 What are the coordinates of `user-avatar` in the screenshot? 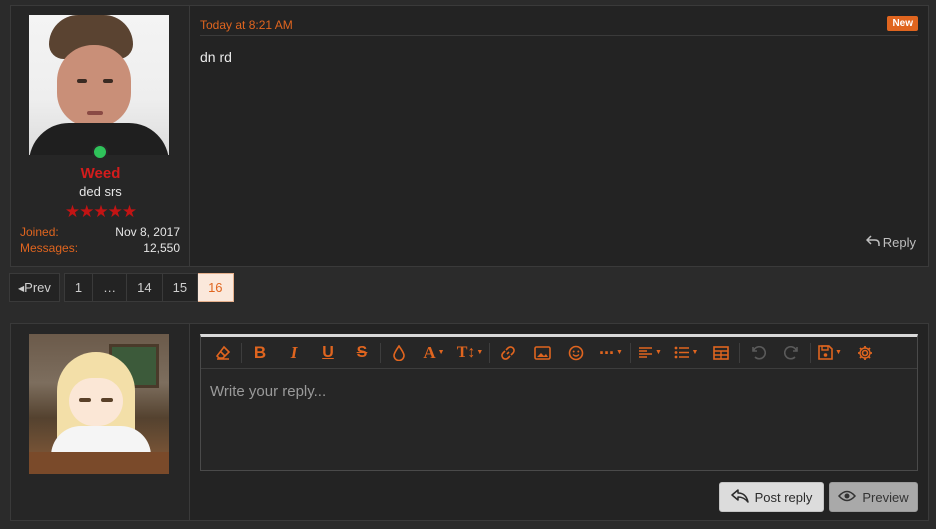 It's located at (99, 85).